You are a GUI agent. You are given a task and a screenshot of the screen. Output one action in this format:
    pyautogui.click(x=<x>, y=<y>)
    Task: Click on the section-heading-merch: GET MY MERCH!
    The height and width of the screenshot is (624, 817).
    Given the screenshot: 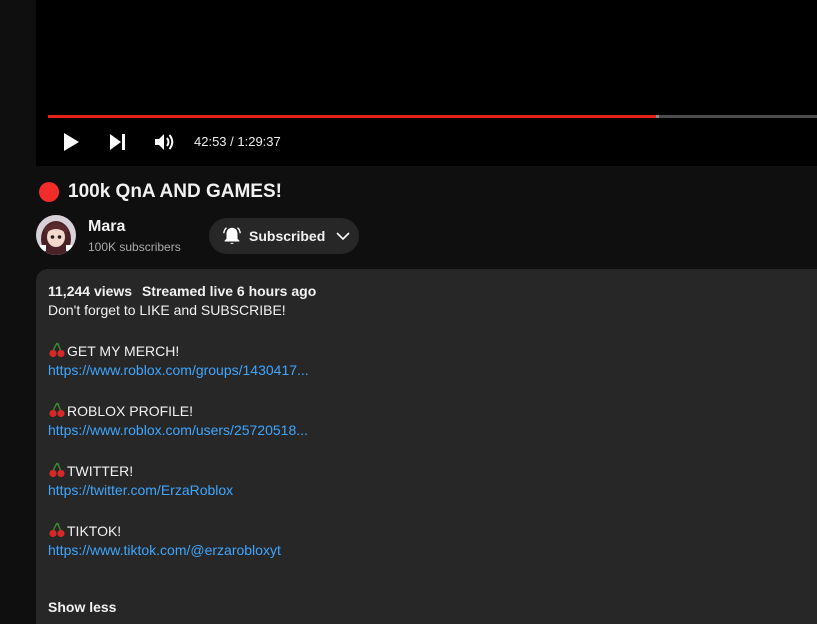 What is the action you would take?
    pyautogui.click(x=113, y=350)
    